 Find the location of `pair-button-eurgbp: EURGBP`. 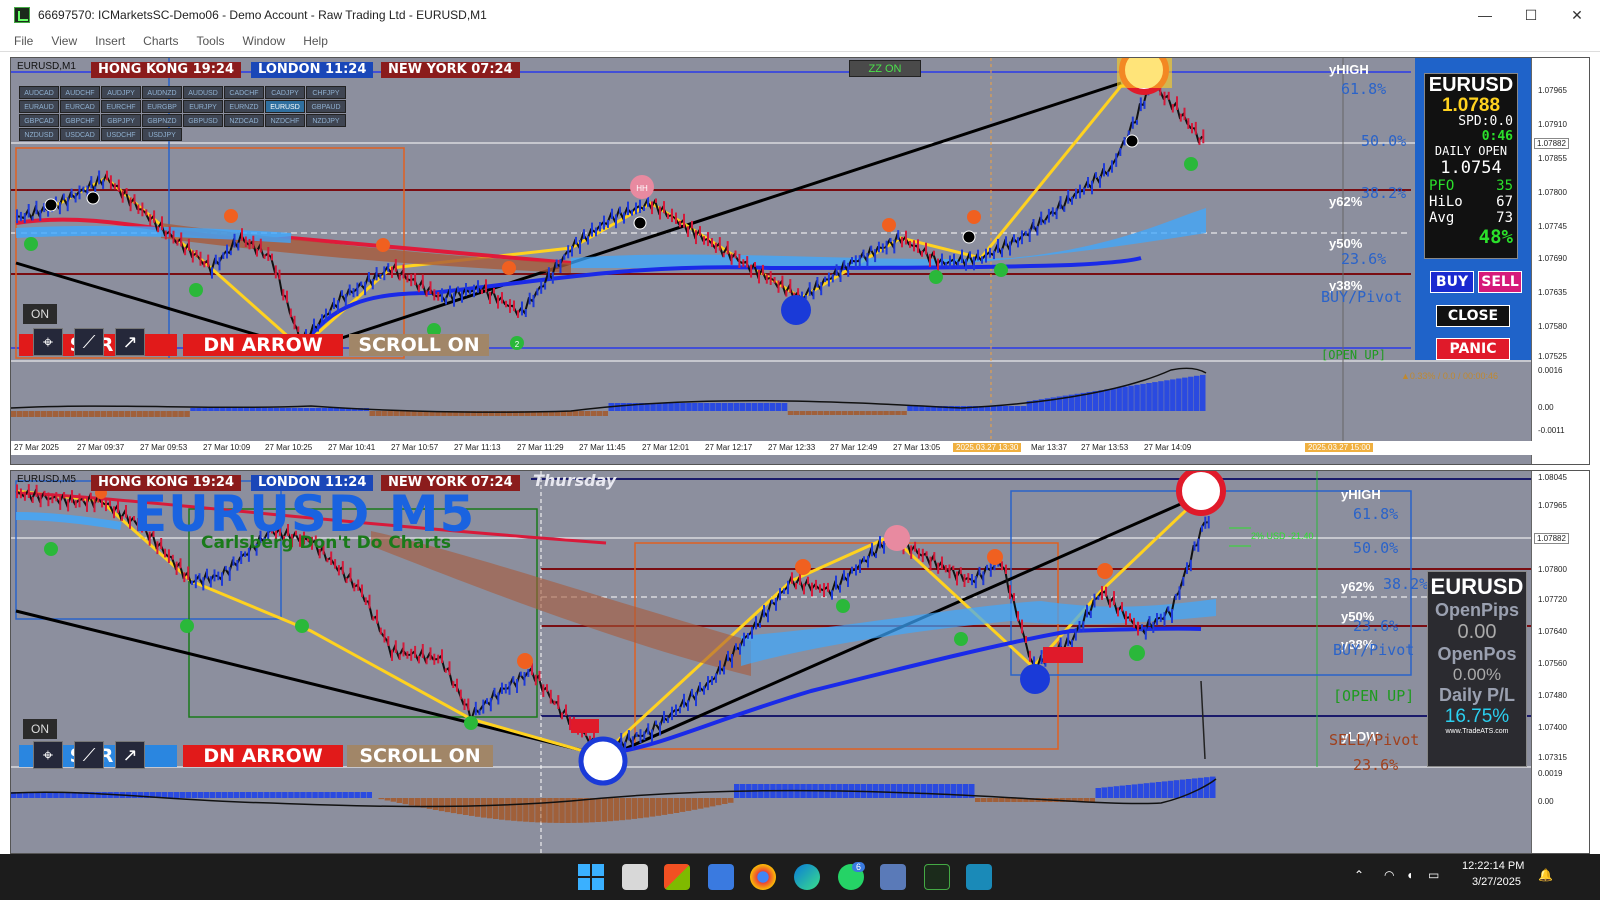

pair-button-eurgbp: EURGBP is located at coordinates (162, 106).